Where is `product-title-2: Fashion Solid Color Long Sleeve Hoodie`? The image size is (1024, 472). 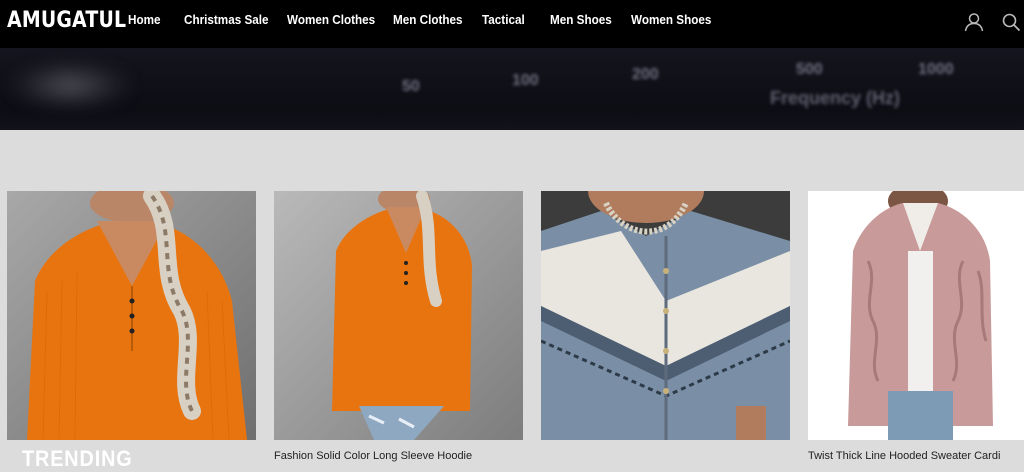 product-title-2: Fashion Solid Color Long Sleeve Hoodie is located at coordinates (373, 456).